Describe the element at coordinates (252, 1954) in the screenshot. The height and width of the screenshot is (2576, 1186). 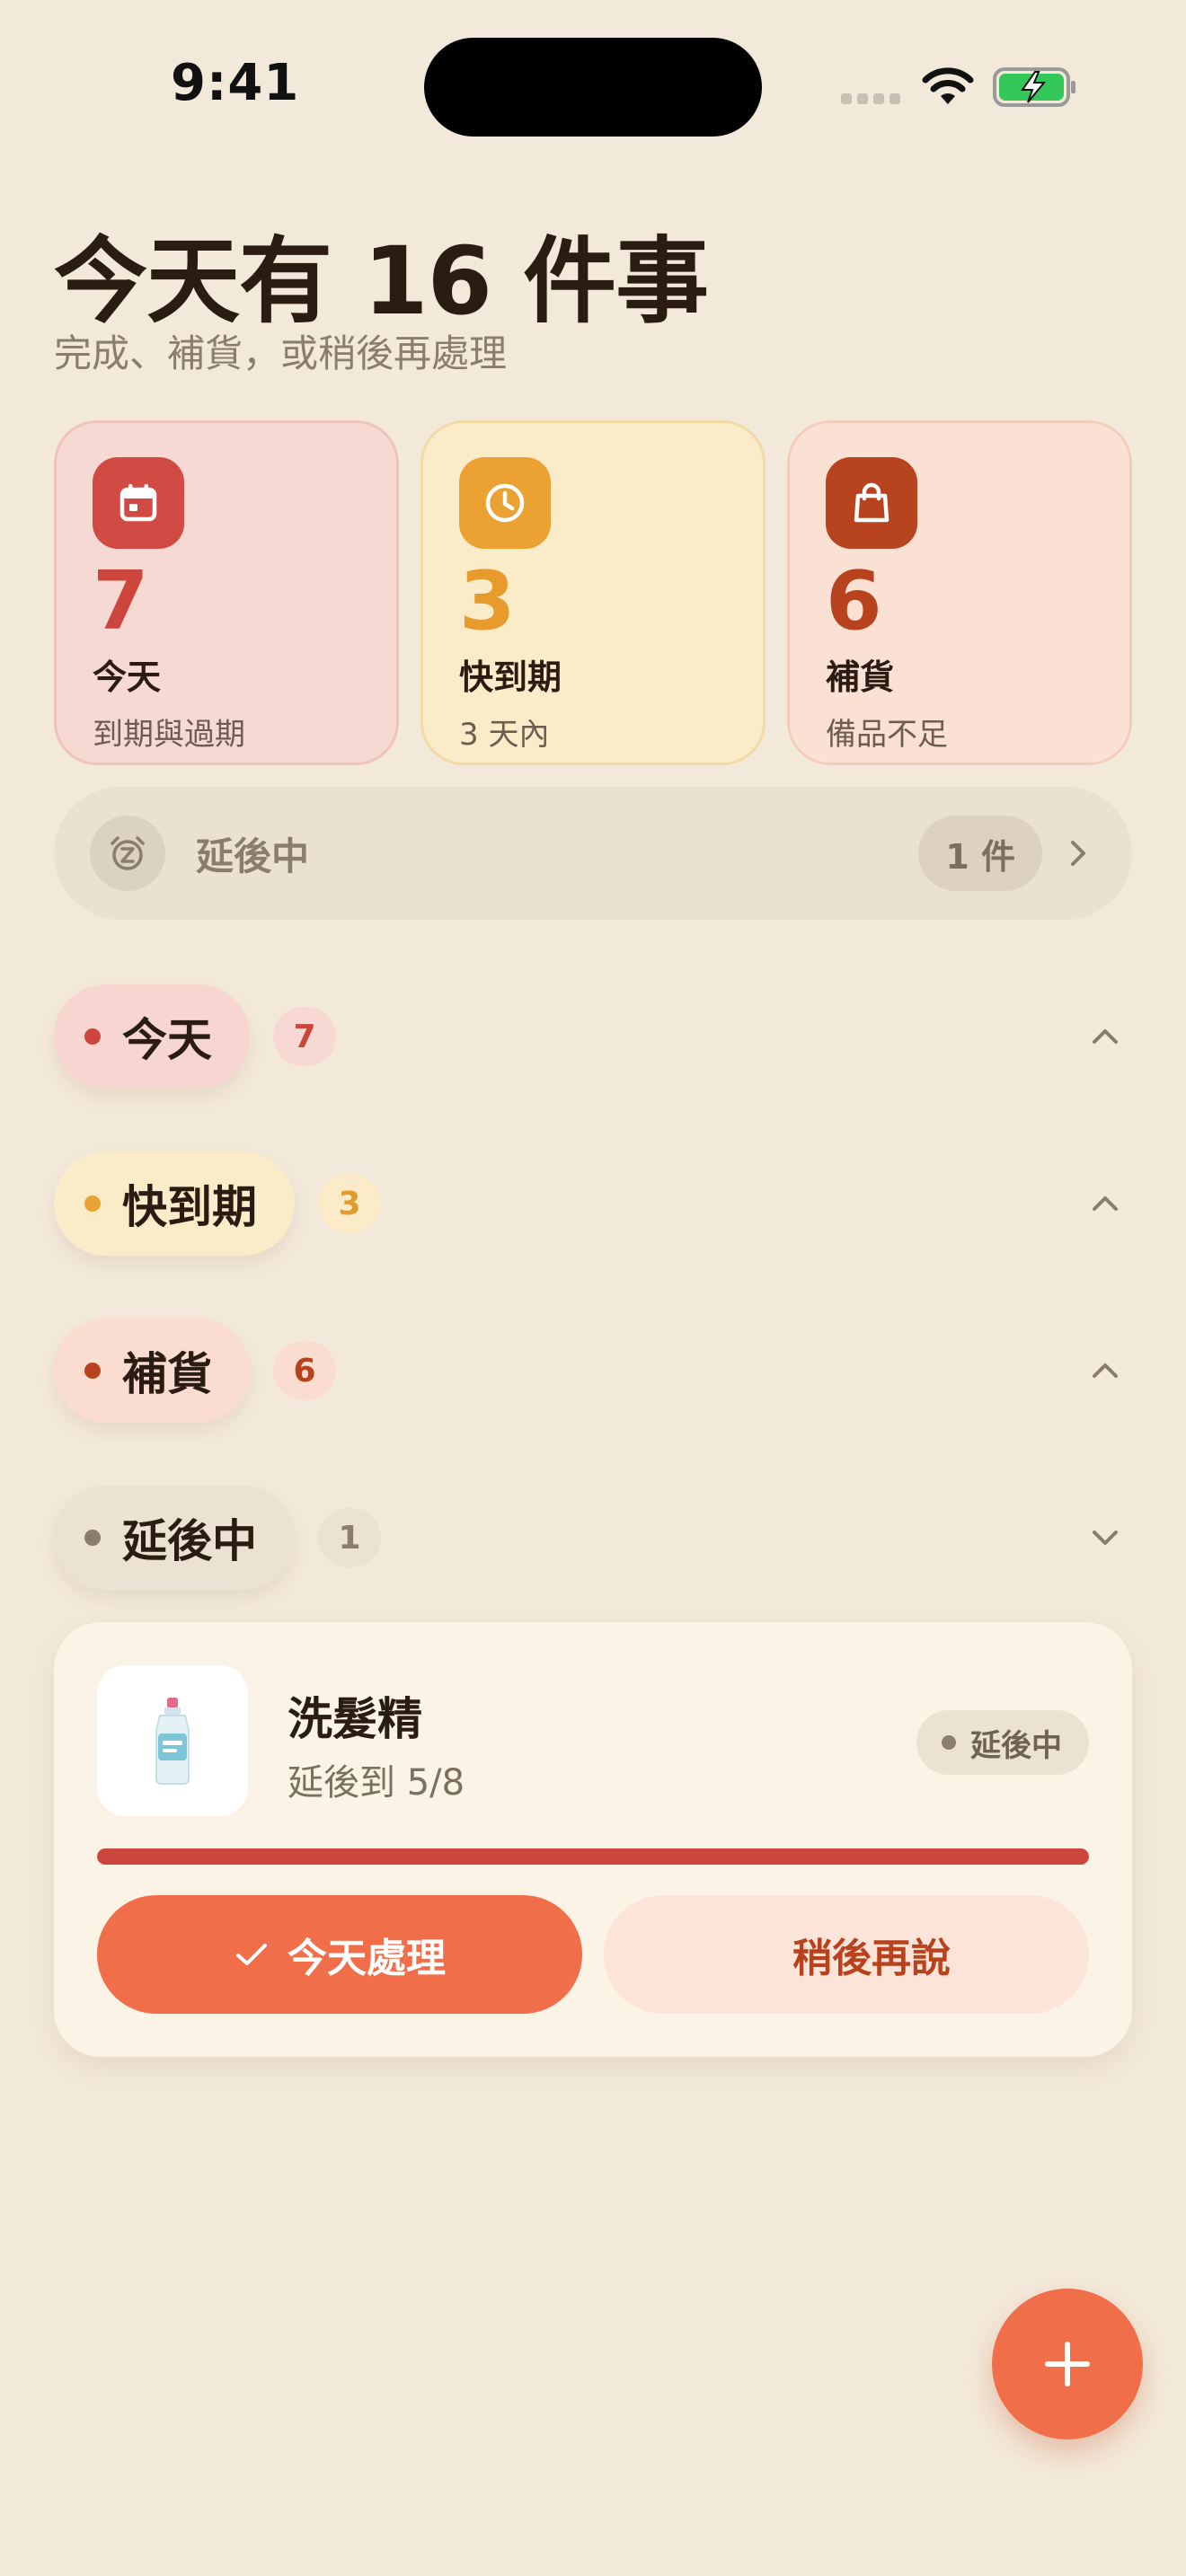
I see `checkmark-icon` at that location.